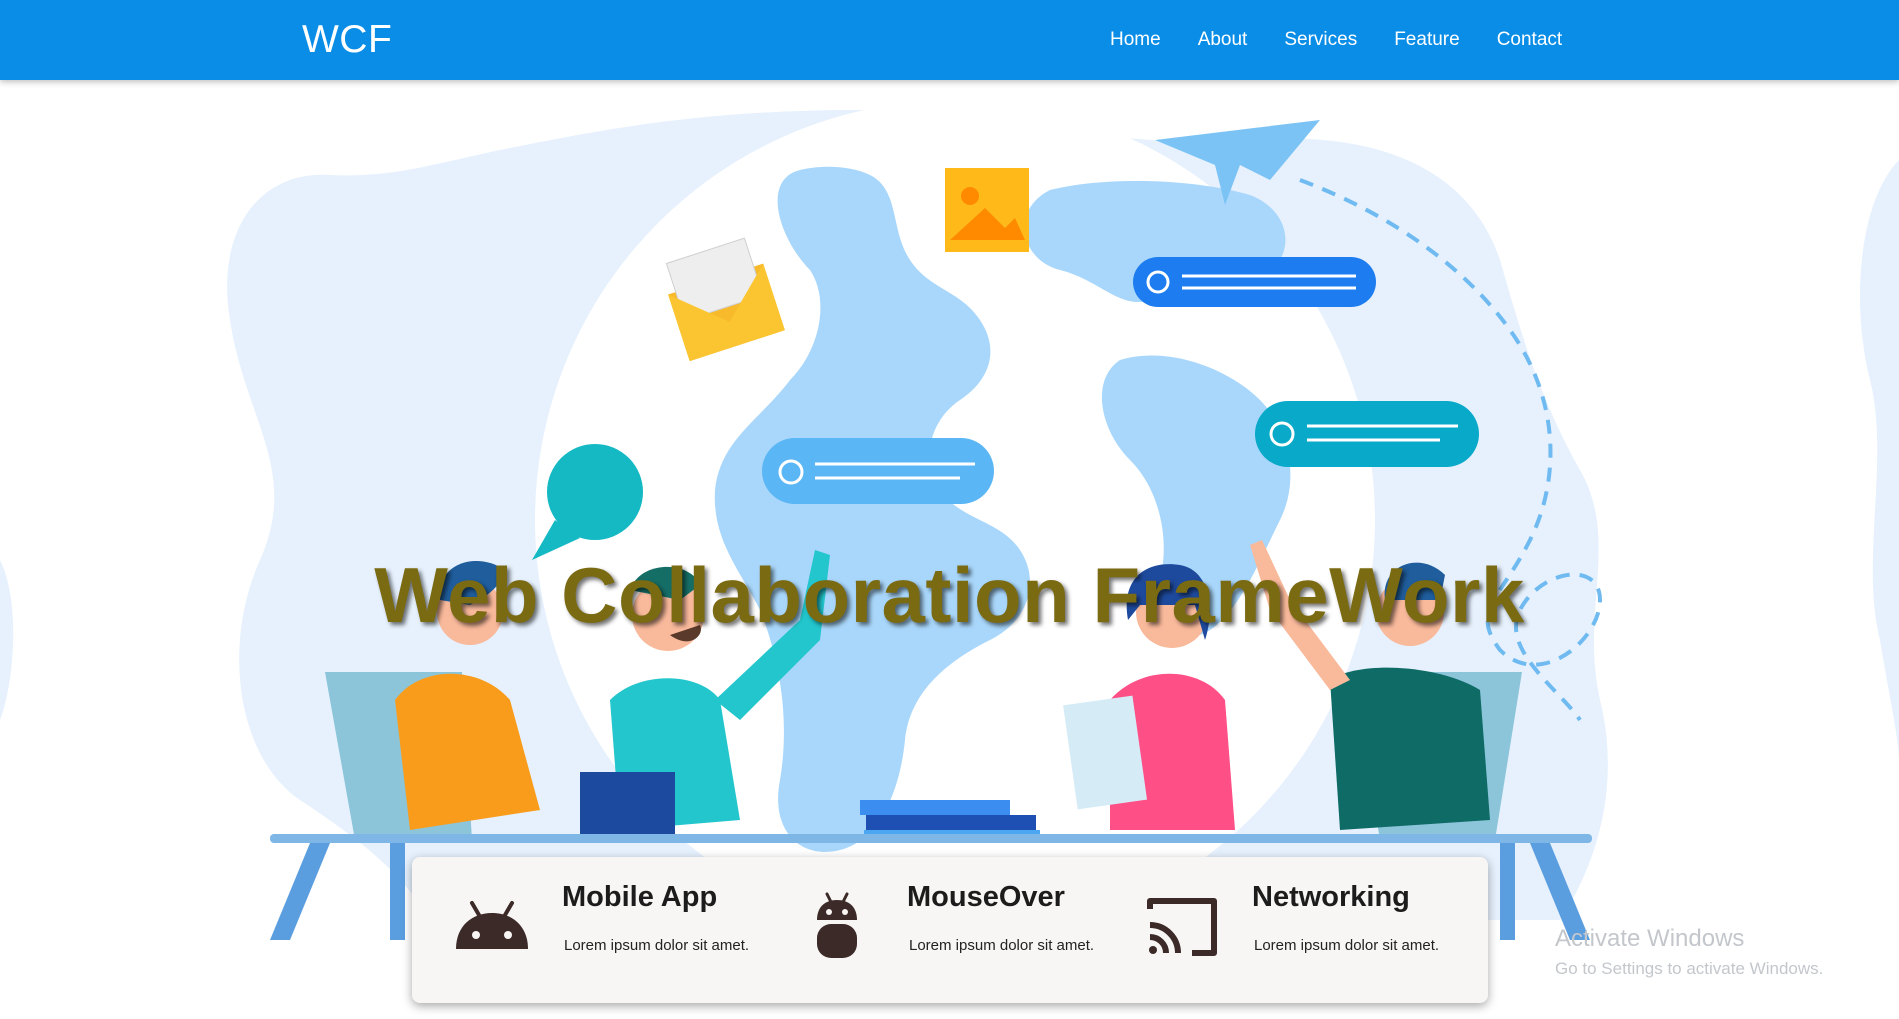 The image size is (1899, 1019). What do you see at coordinates (967, 930) in the screenshot?
I see `feature-mouseover: MouseOver Lorem ipsum dolor sit amet.` at bounding box center [967, 930].